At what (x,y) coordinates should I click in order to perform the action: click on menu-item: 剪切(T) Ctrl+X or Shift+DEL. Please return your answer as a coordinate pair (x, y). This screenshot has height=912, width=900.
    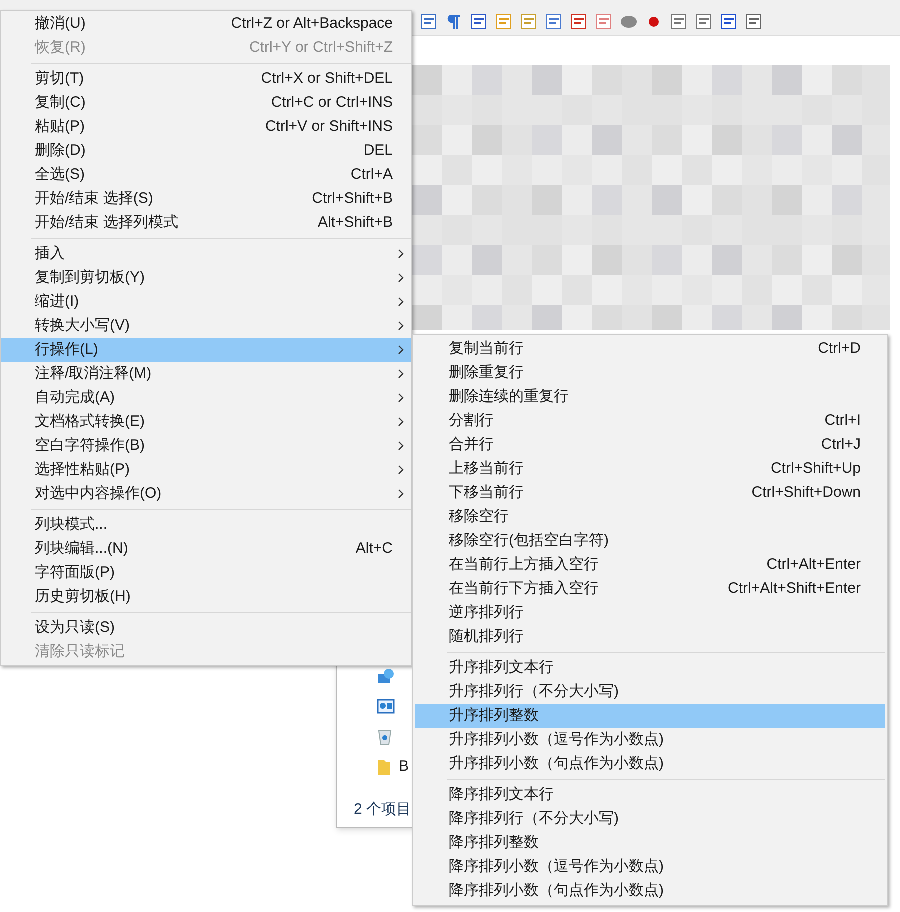
    Looking at the image, I should click on (206, 79).